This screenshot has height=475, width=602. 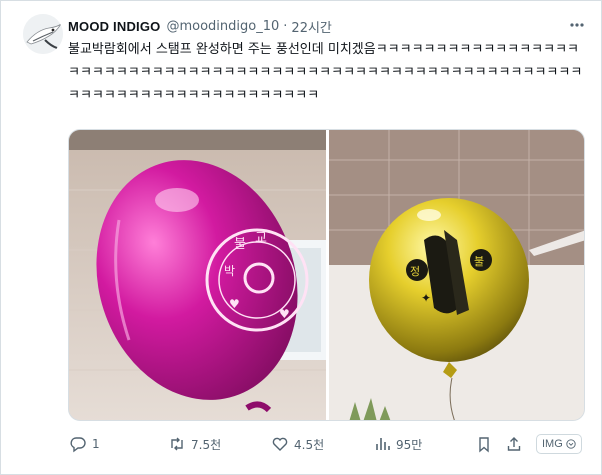 What do you see at coordinates (177, 444) in the screenshot?
I see `retweet-icon` at bounding box center [177, 444].